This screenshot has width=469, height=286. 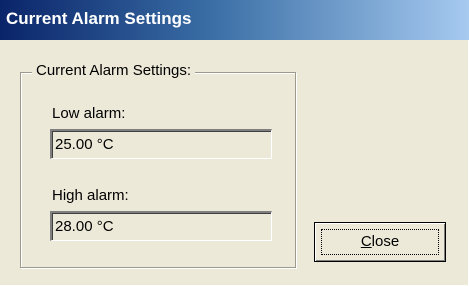 I want to click on close-label-rest: lose, so click(x=385, y=241).